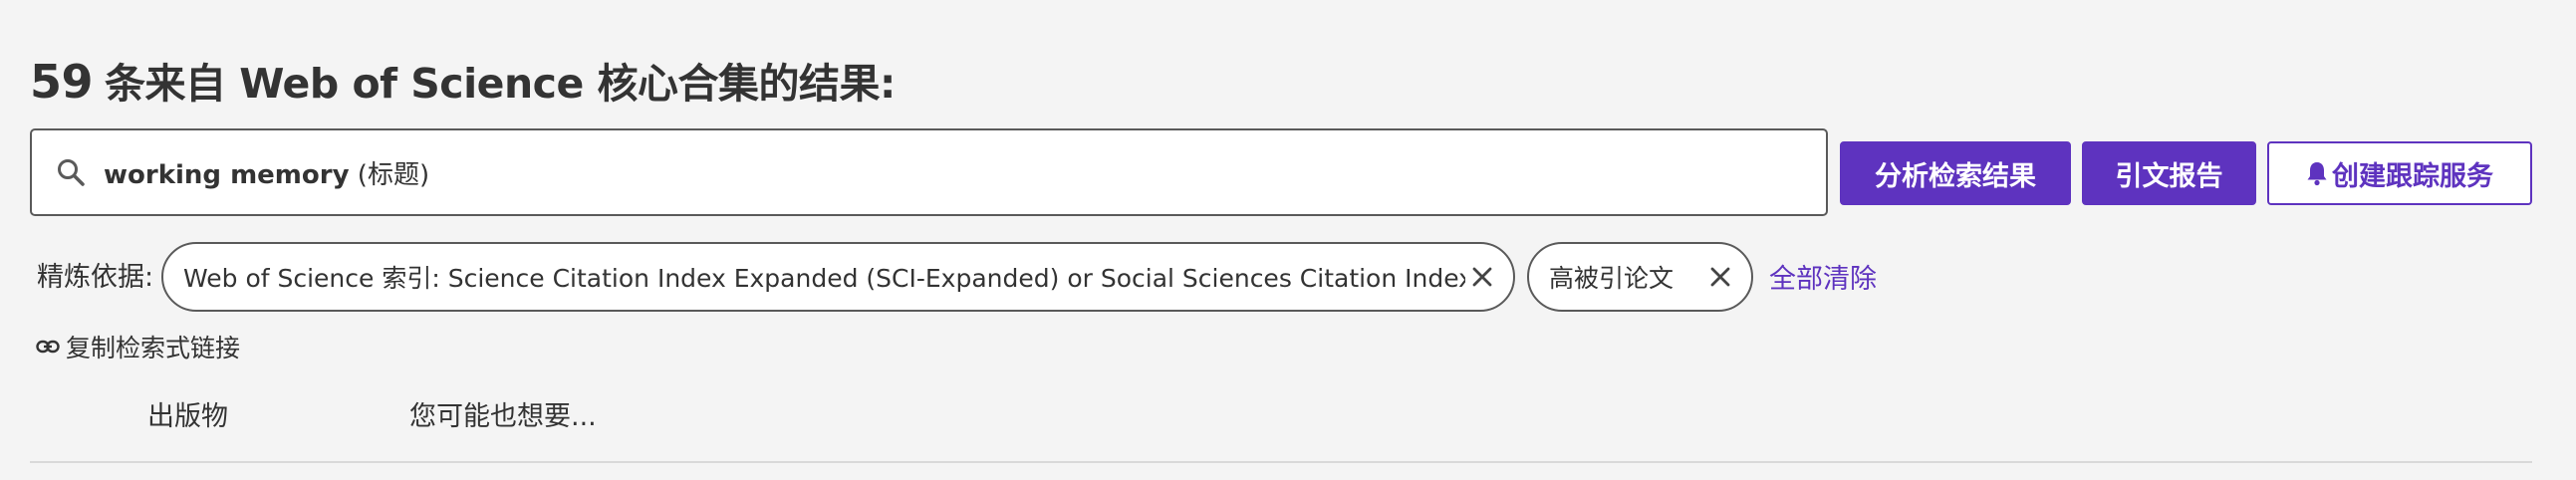  I want to click on copy-query-link-label: 复制检索式链接, so click(153, 348).